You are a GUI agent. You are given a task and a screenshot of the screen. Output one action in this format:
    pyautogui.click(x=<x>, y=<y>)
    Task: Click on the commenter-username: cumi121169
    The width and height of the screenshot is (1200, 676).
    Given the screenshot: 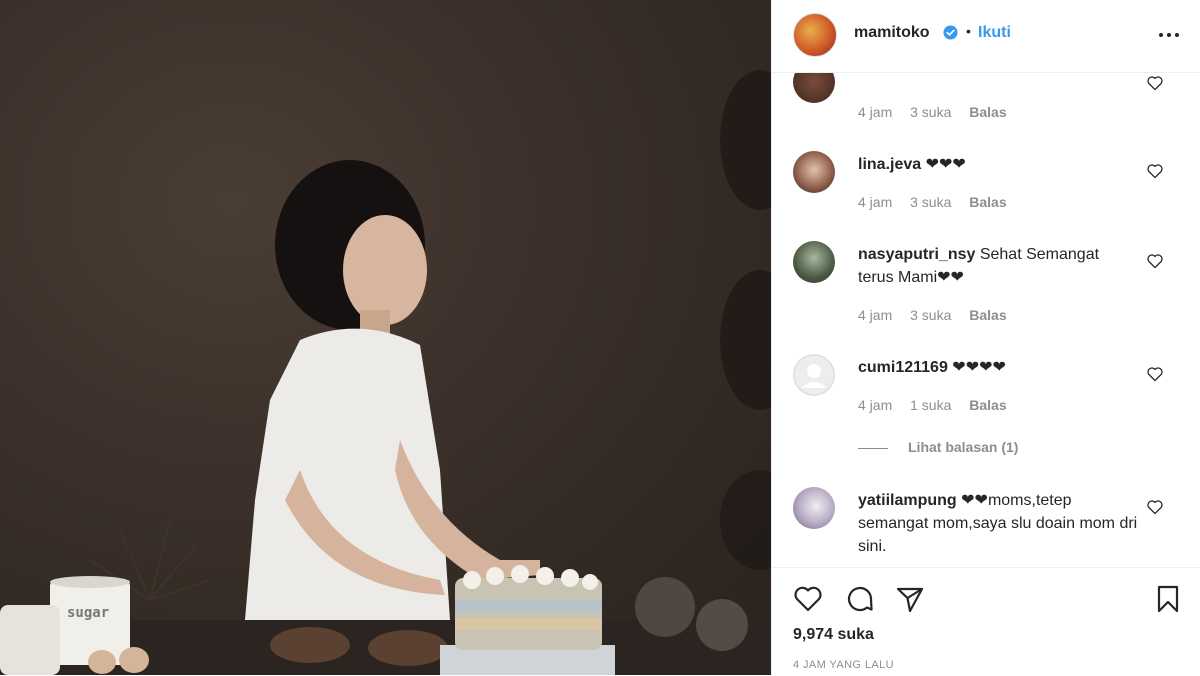 What is the action you would take?
    pyautogui.click(x=903, y=367)
    